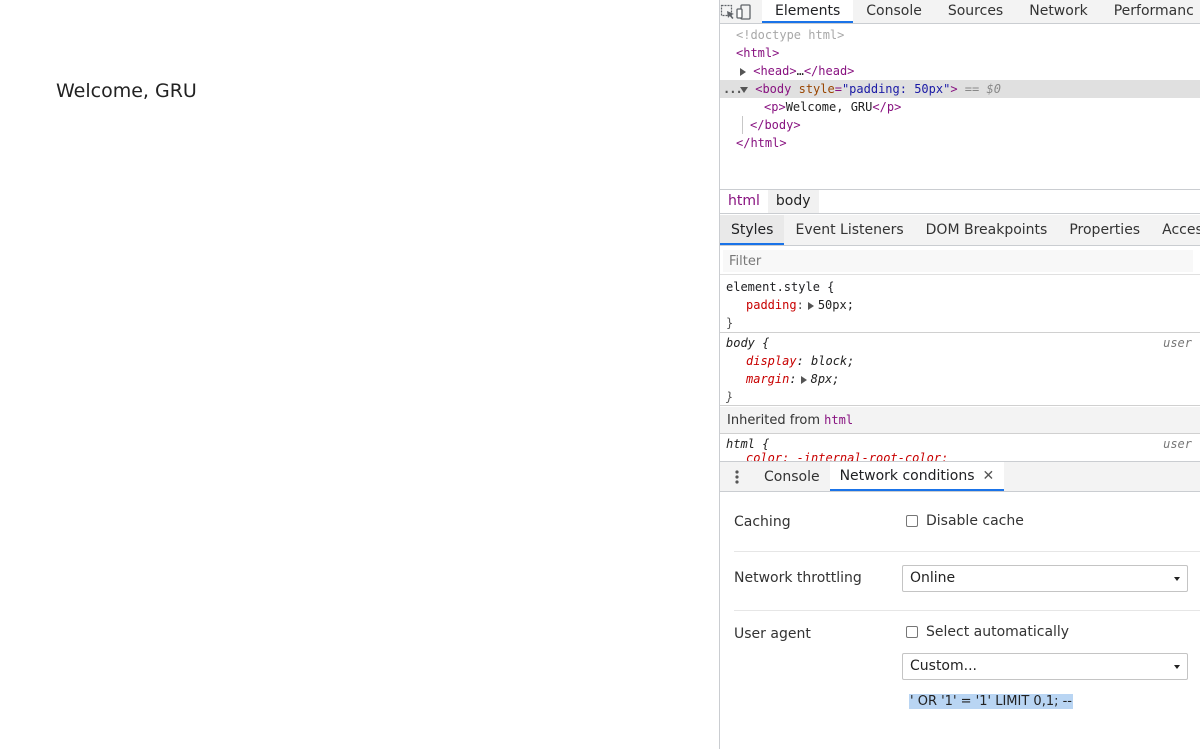  Describe the element at coordinates (808, 11) in the screenshot. I see `tab-elements: Elements` at that location.